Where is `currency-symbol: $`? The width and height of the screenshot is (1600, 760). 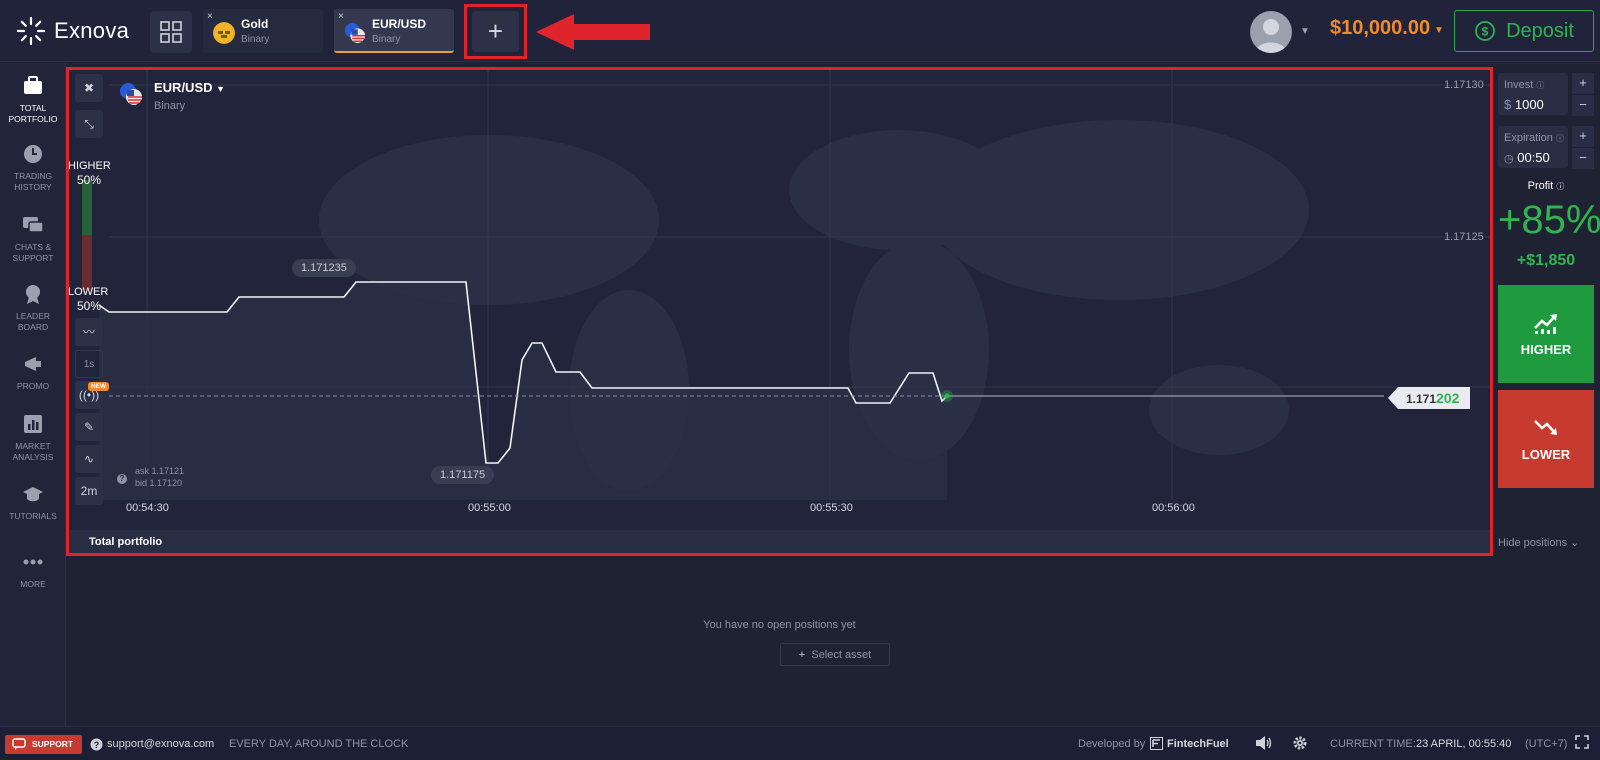 currency-symbol: $ is located at coordinates (1508, 104).